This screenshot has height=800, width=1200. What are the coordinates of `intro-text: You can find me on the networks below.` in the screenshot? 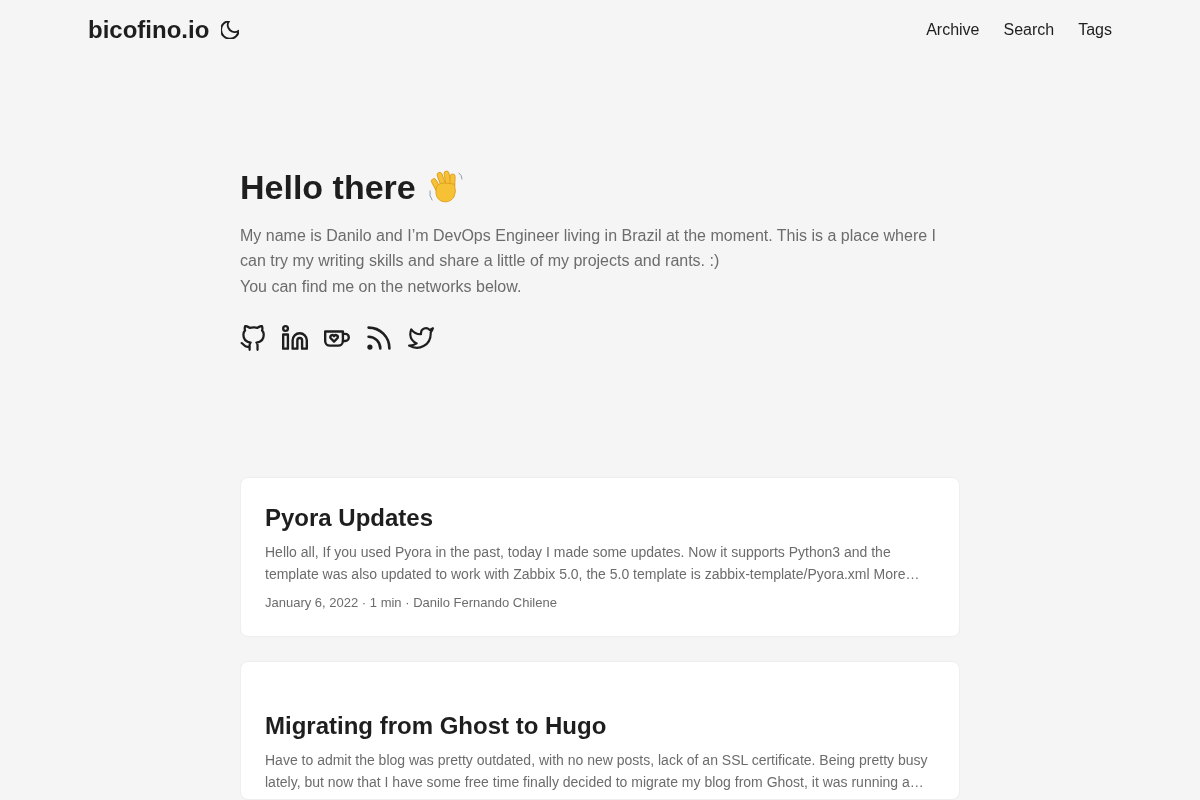 It's located at (381, 287).